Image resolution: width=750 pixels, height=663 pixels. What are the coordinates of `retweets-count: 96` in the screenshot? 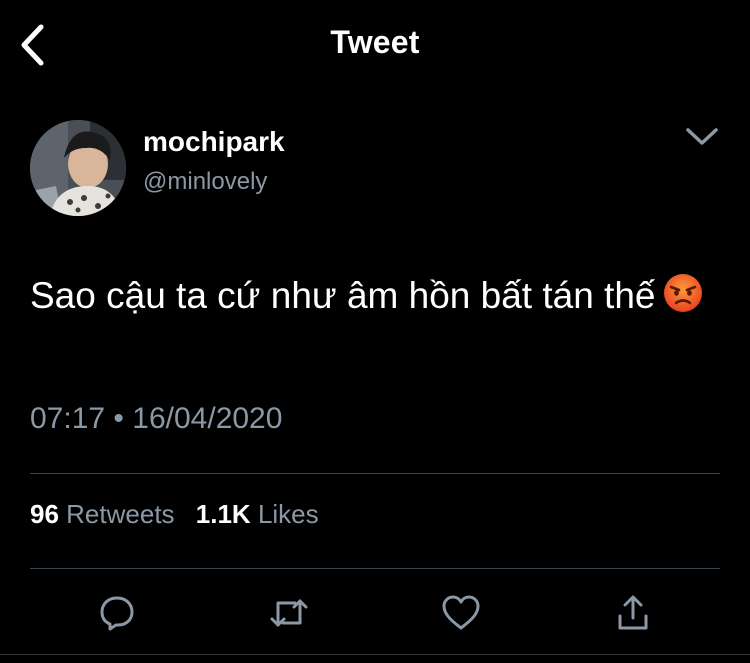 It's located at (44, 514).